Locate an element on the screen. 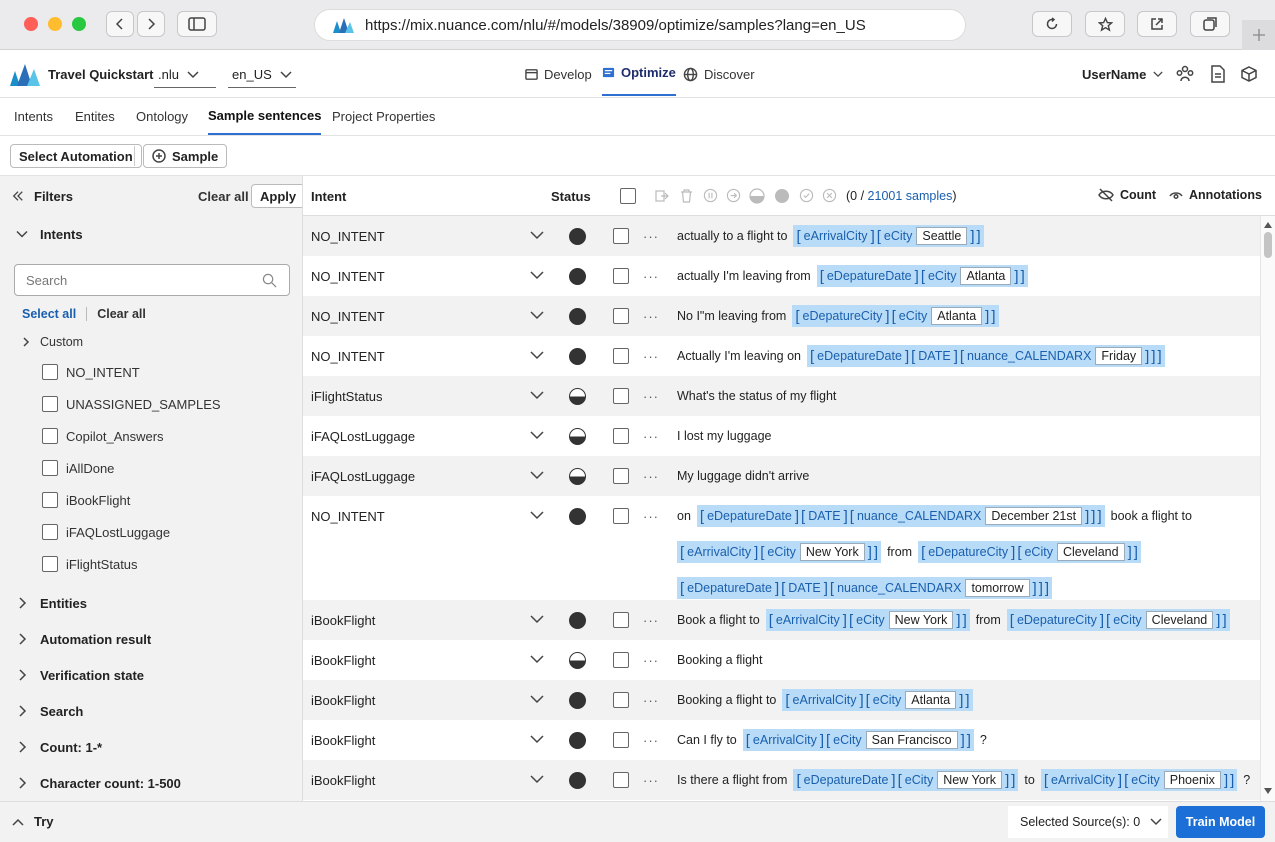 This screenshot has height=842, width=1275. nav-develop: Develop is located at coordinates (558, 74).